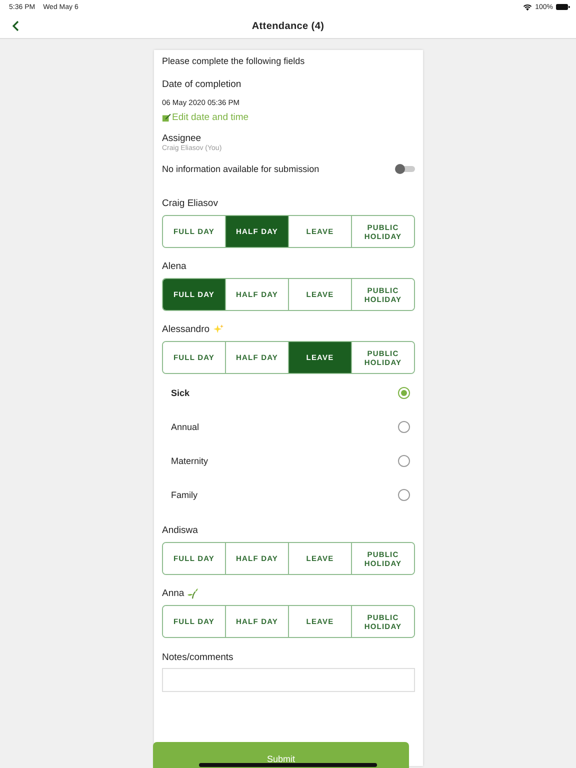  Describe the element at coordinates (527, 7) in the screenshot. I see `wifi-icon` at that location.